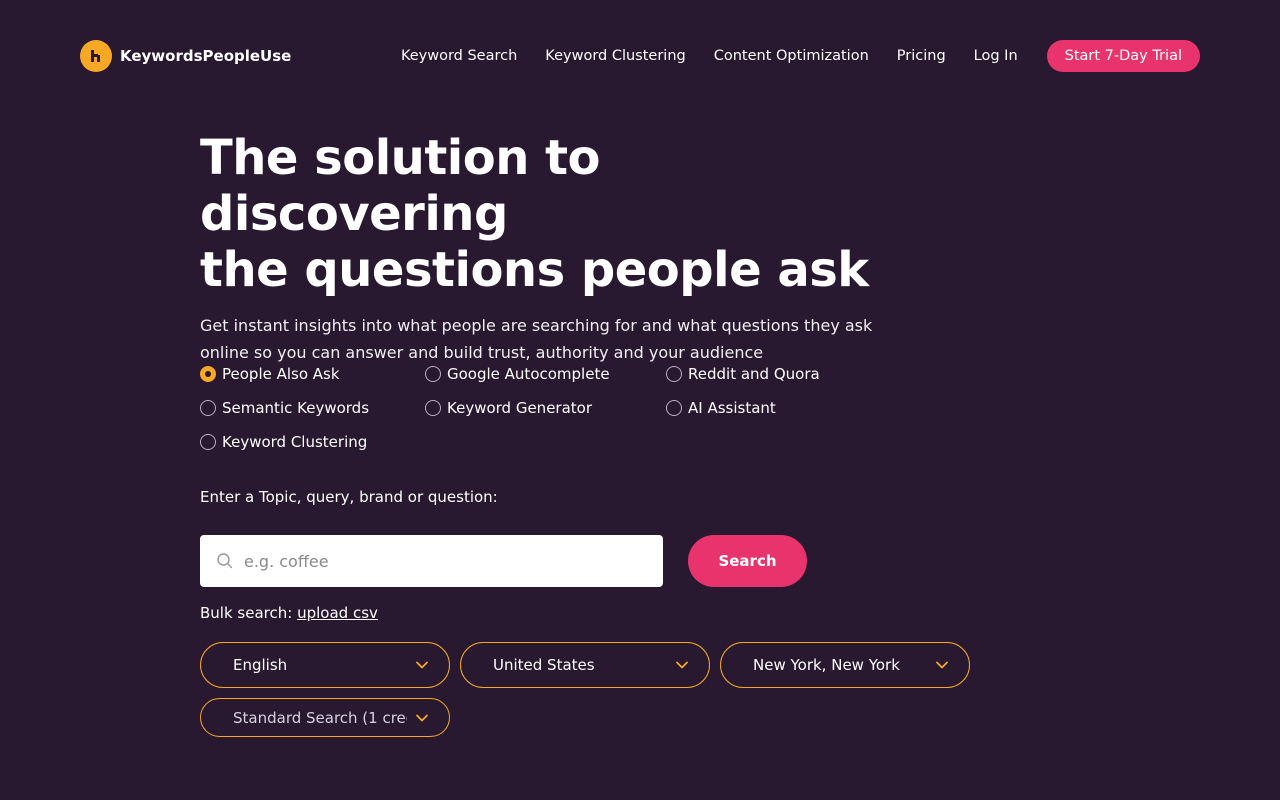 This screenshot has width=1280, height=800. Describe the element at coordinates (325, 665) in the screenshot. I see `language-select: English` at that location.